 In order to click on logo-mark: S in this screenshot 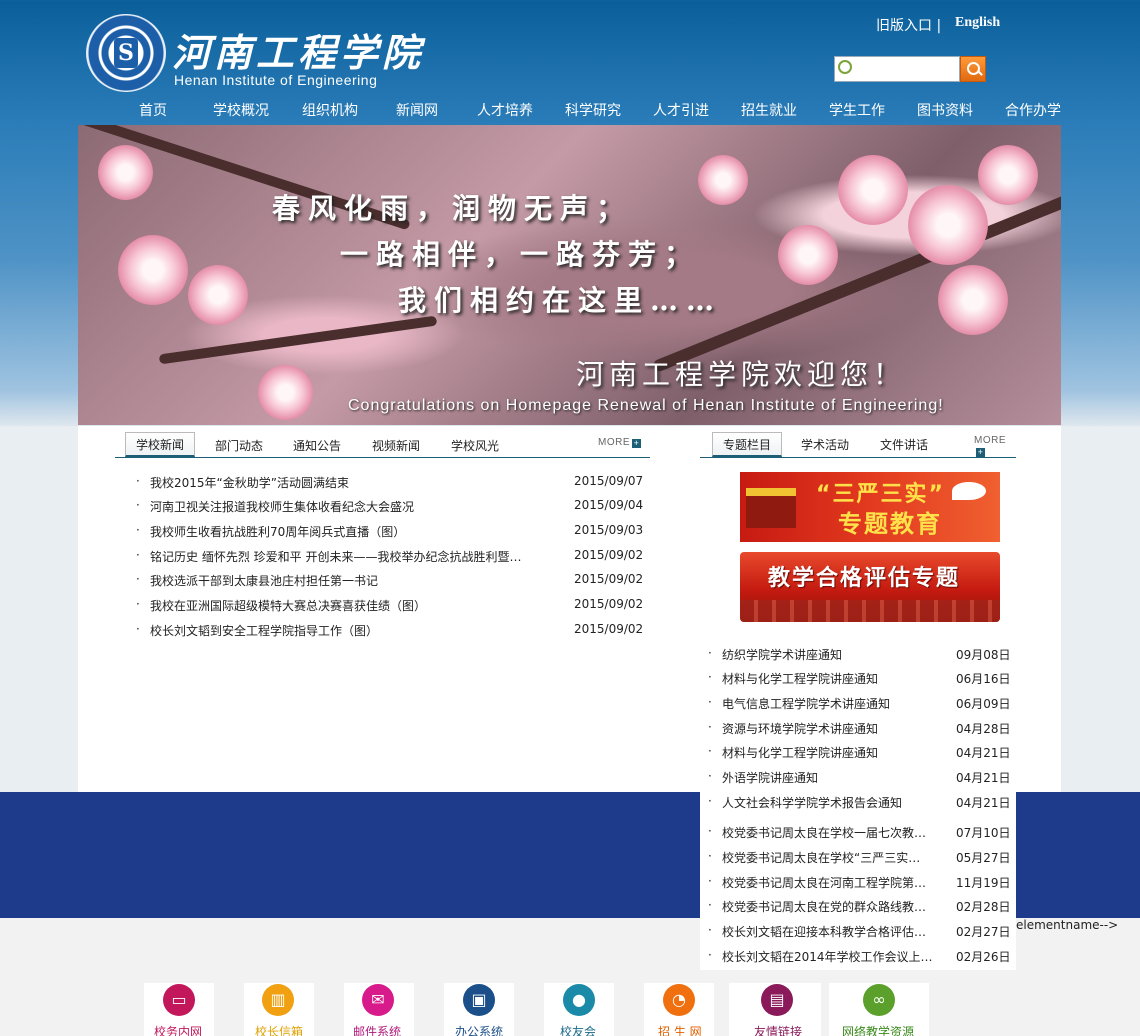, I will do `click(126, 53)`.